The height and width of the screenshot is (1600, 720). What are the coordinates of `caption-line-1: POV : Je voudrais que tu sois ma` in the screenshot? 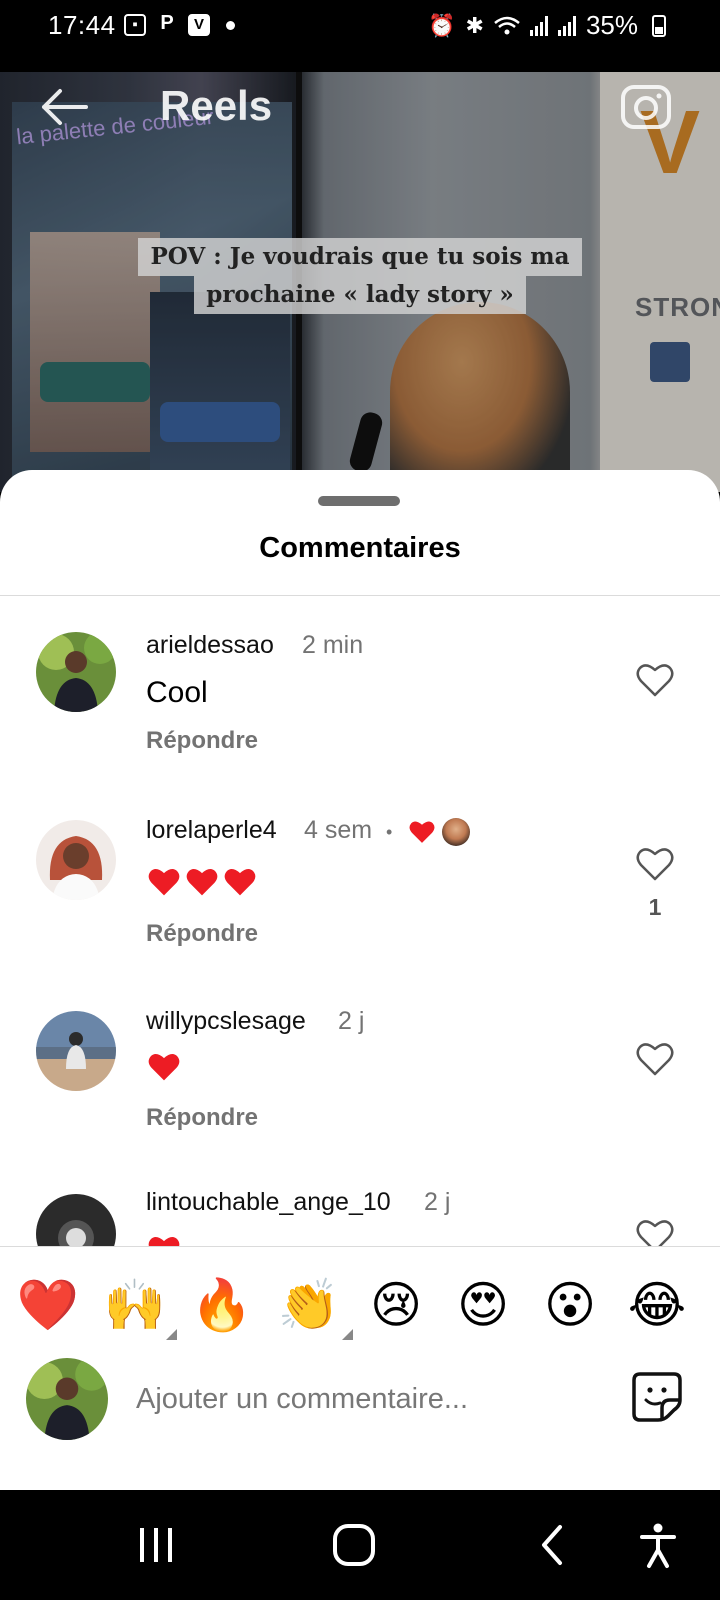 It's located at (360, 257).